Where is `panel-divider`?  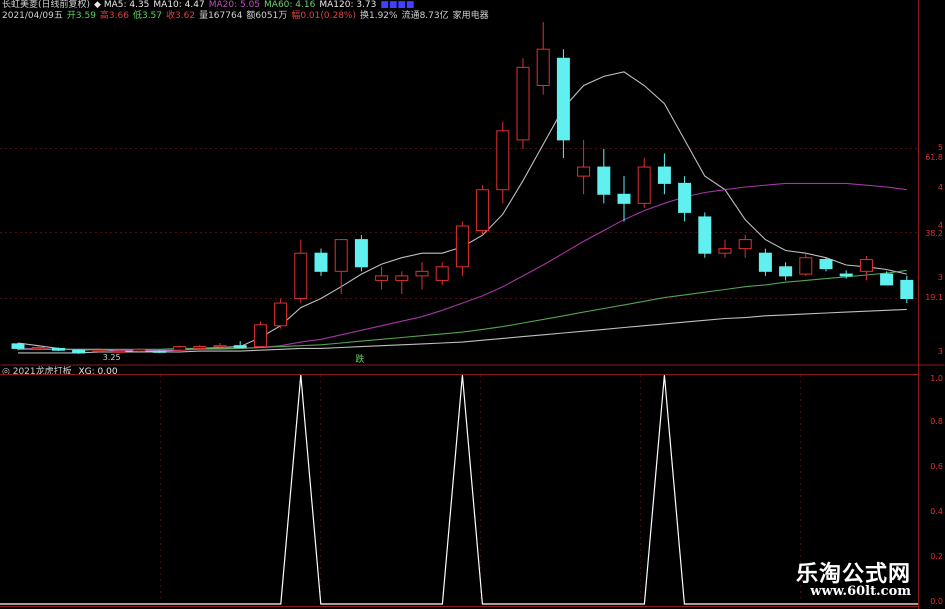
panel-divider is located at coordinates (472, 365).